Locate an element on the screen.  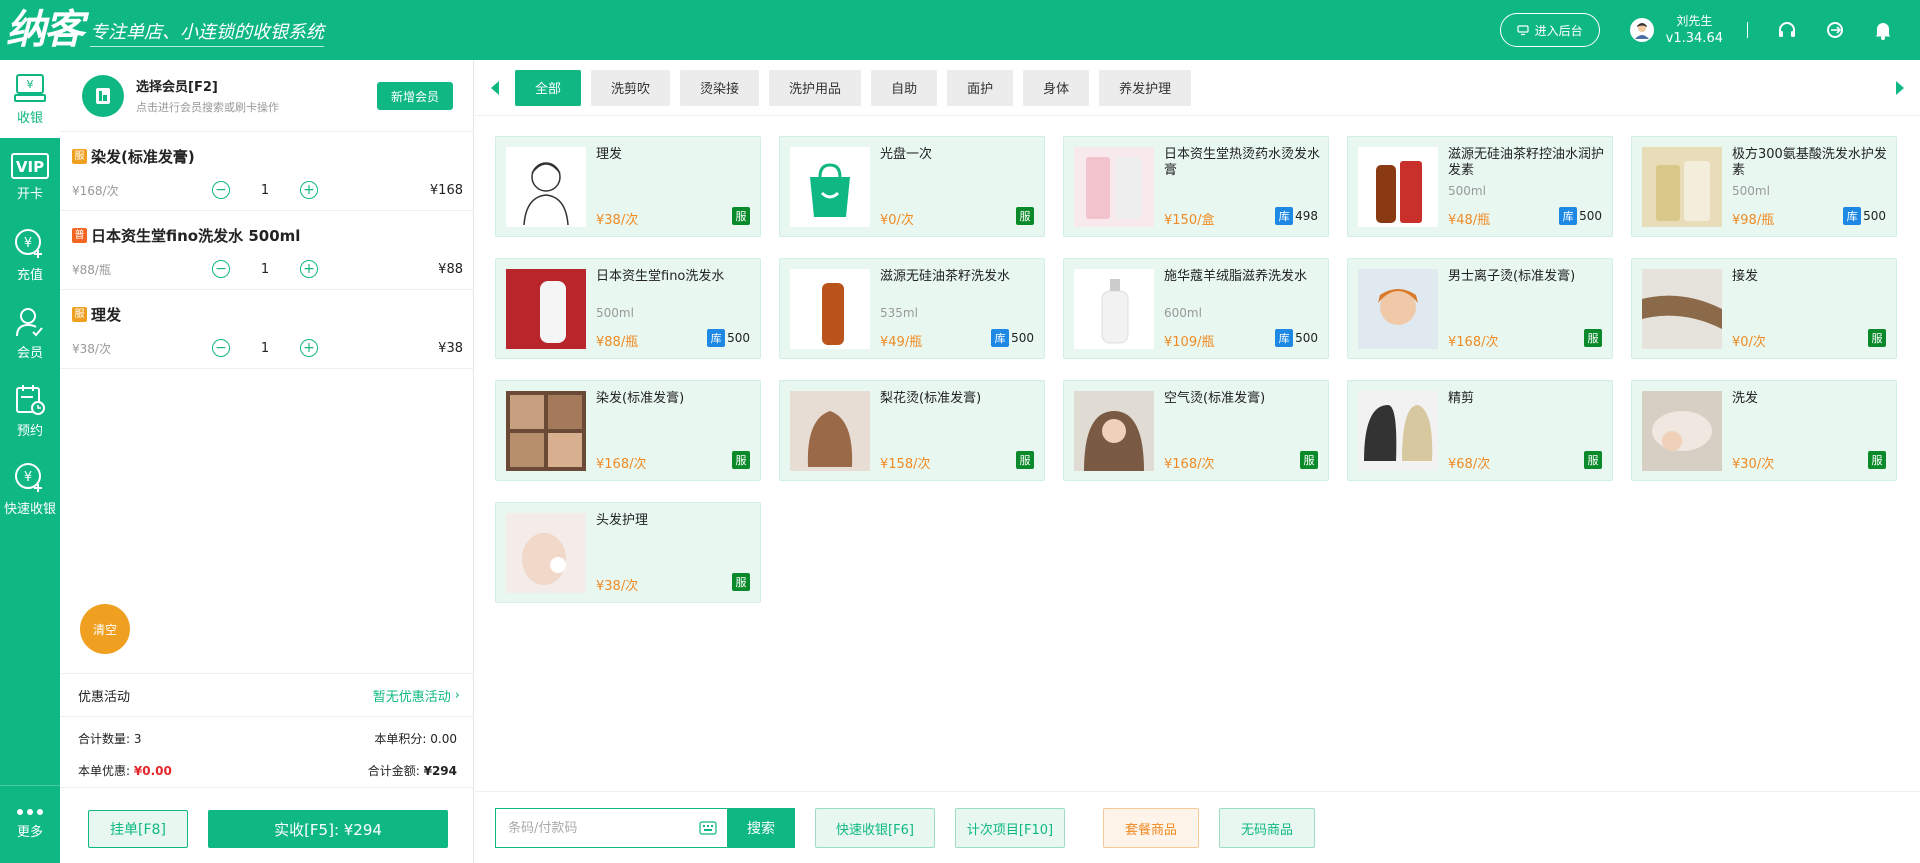
count-item-button: 计次项目[F10] is located at coordinates (1010, 828).